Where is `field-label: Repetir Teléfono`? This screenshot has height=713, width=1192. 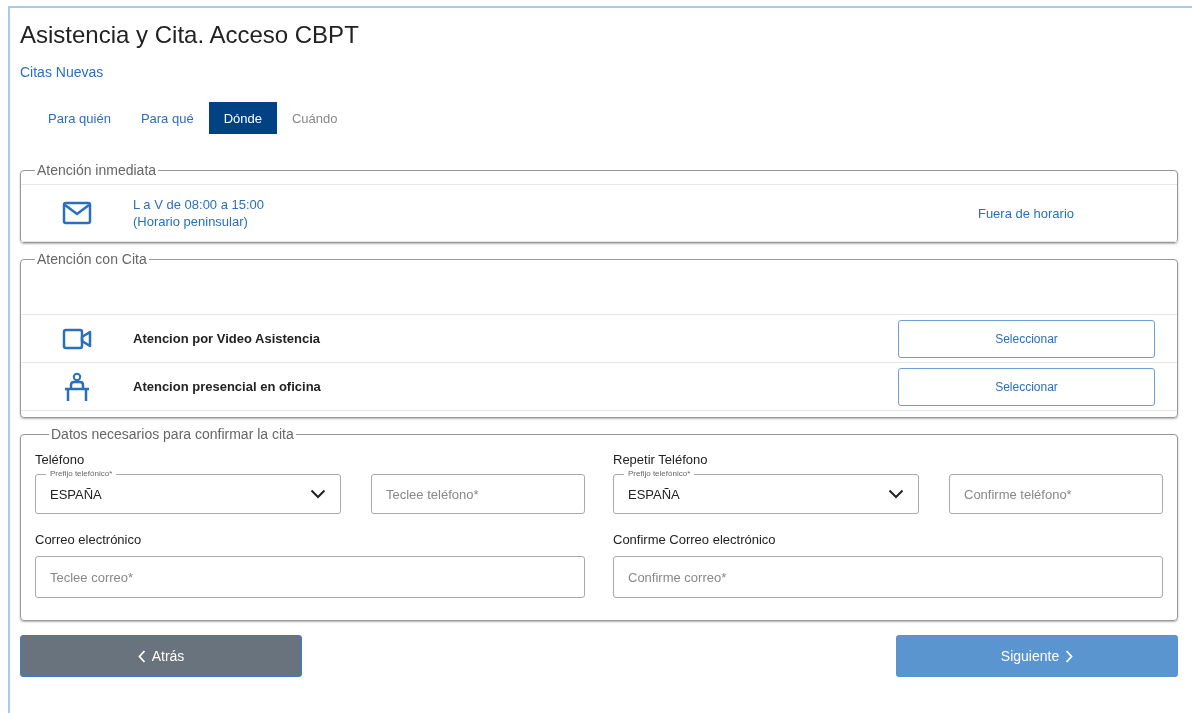
field-label: Repetir Teléfono is located at coordinates (661, 460).